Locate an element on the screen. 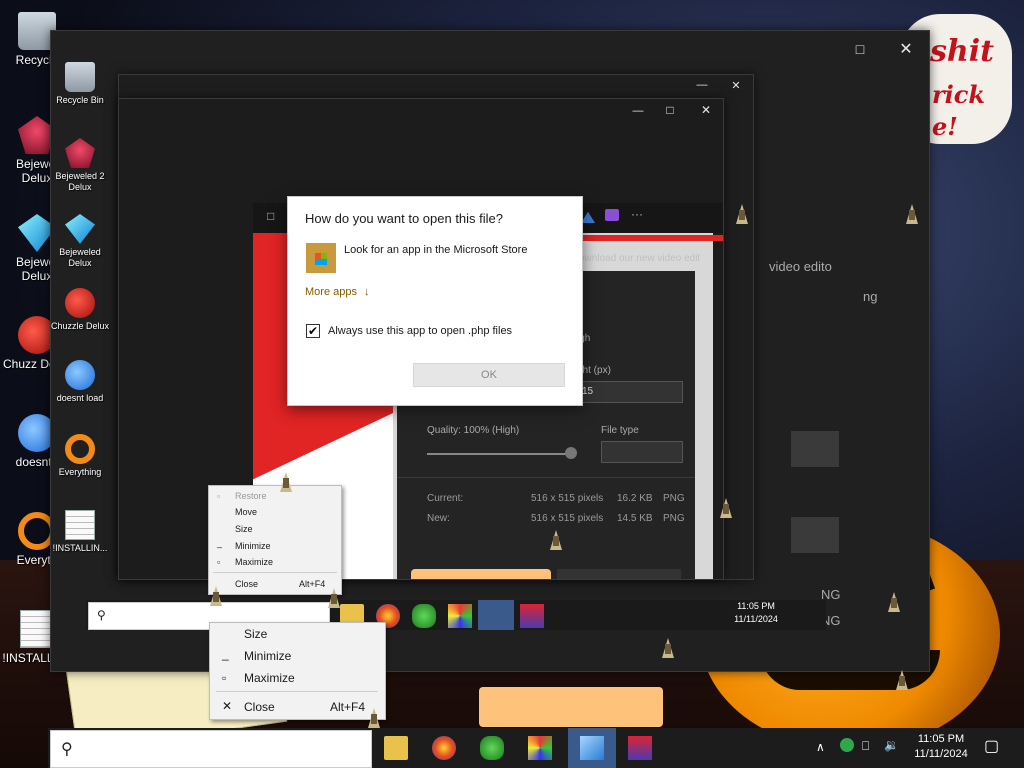 This screenshot has width=1024, height=768. ghost-desktop-icon: Everything is located at coordinates (80, 456).